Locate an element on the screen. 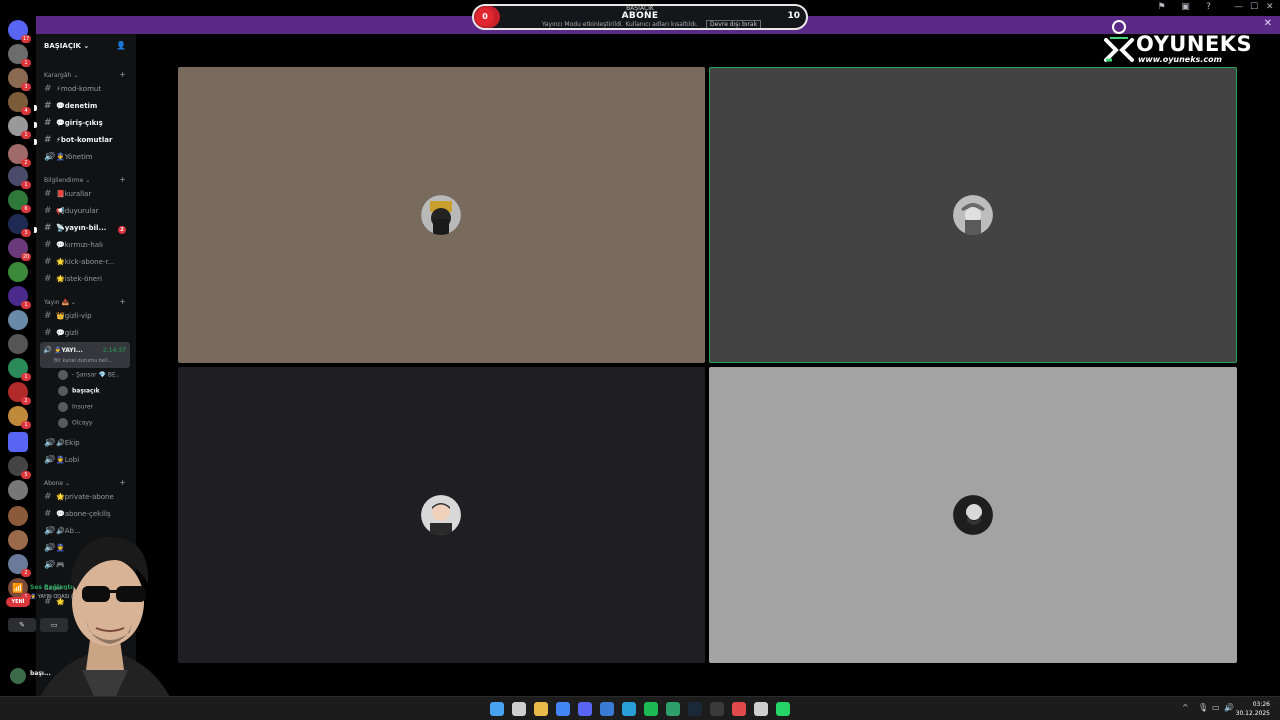  mail-icon is located at coordinates (761, 709).